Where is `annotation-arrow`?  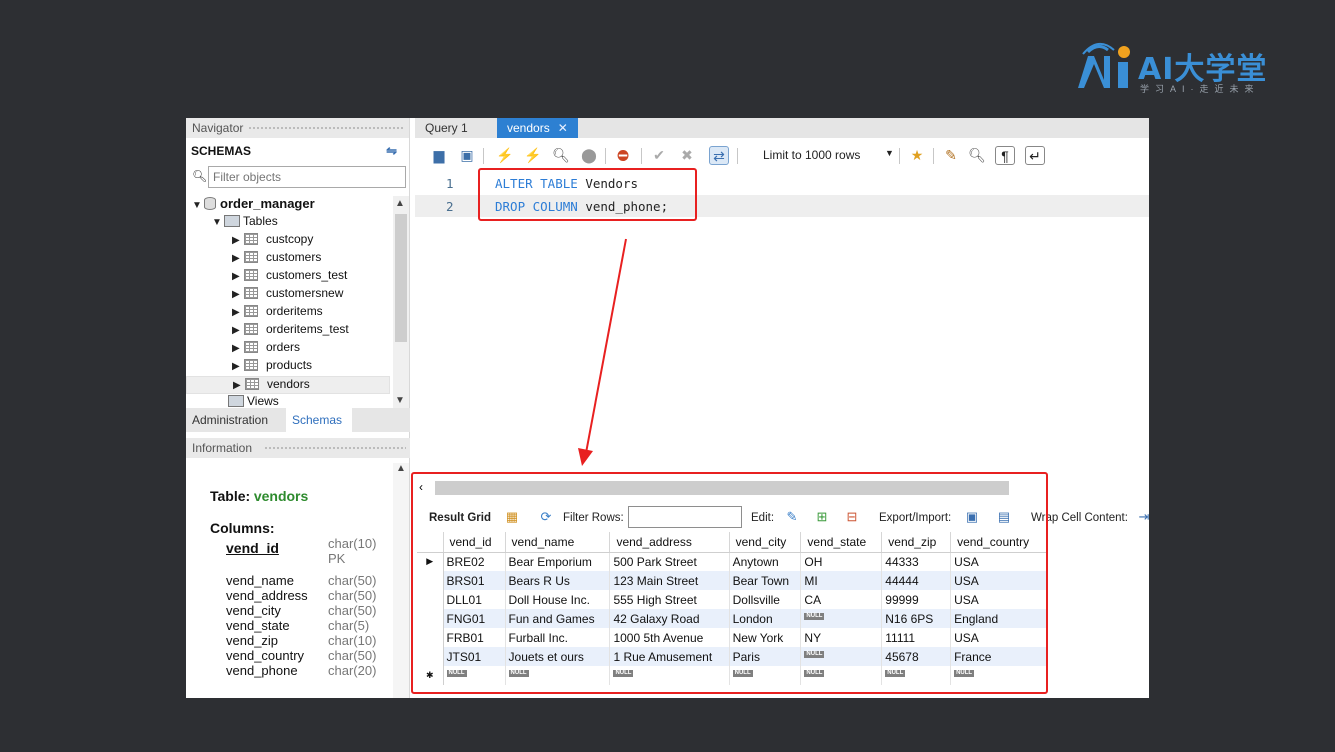
annotation-arrow is located at coordinates (602, 352).